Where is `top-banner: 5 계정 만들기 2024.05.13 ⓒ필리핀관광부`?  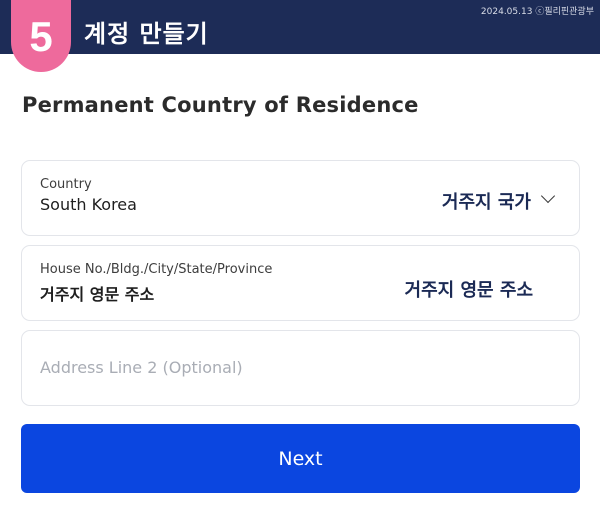
top-banner: 5 계정 만들기 2024.05.13 ⓒ필리핀관광부 is located at coordinates (300, 36).